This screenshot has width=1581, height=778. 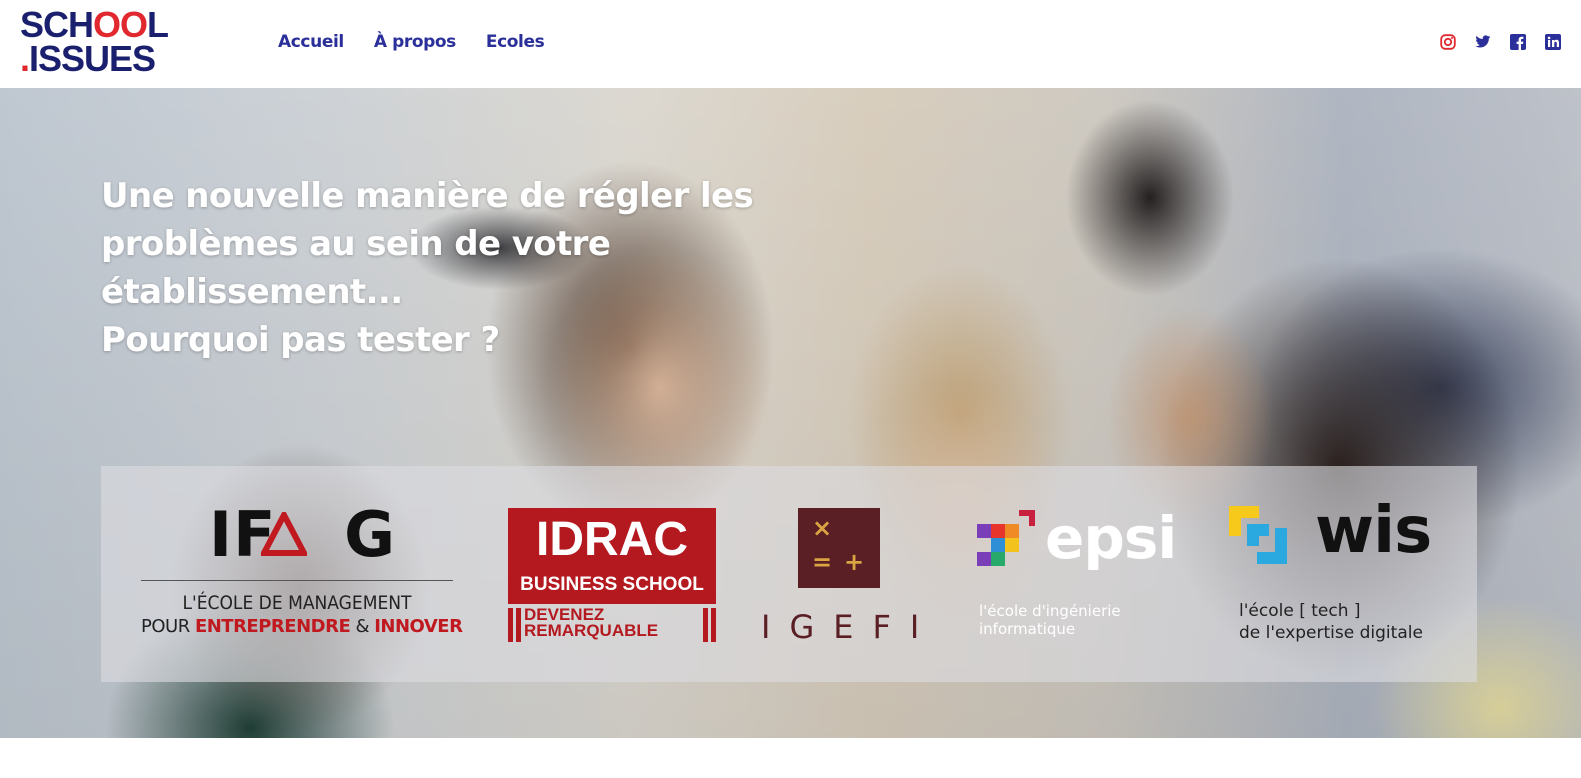 I want to click on main-nav: Accueil À propos Ecoles, so click(x=411, y=42).